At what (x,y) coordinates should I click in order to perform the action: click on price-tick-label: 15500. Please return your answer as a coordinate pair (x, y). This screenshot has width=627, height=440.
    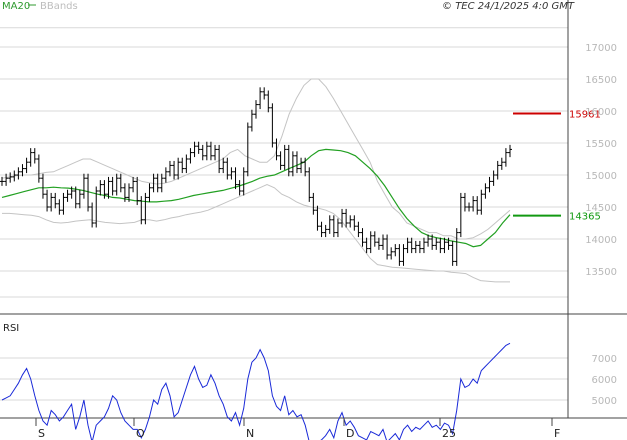
    Looking at the image, I should click on (601, 144).